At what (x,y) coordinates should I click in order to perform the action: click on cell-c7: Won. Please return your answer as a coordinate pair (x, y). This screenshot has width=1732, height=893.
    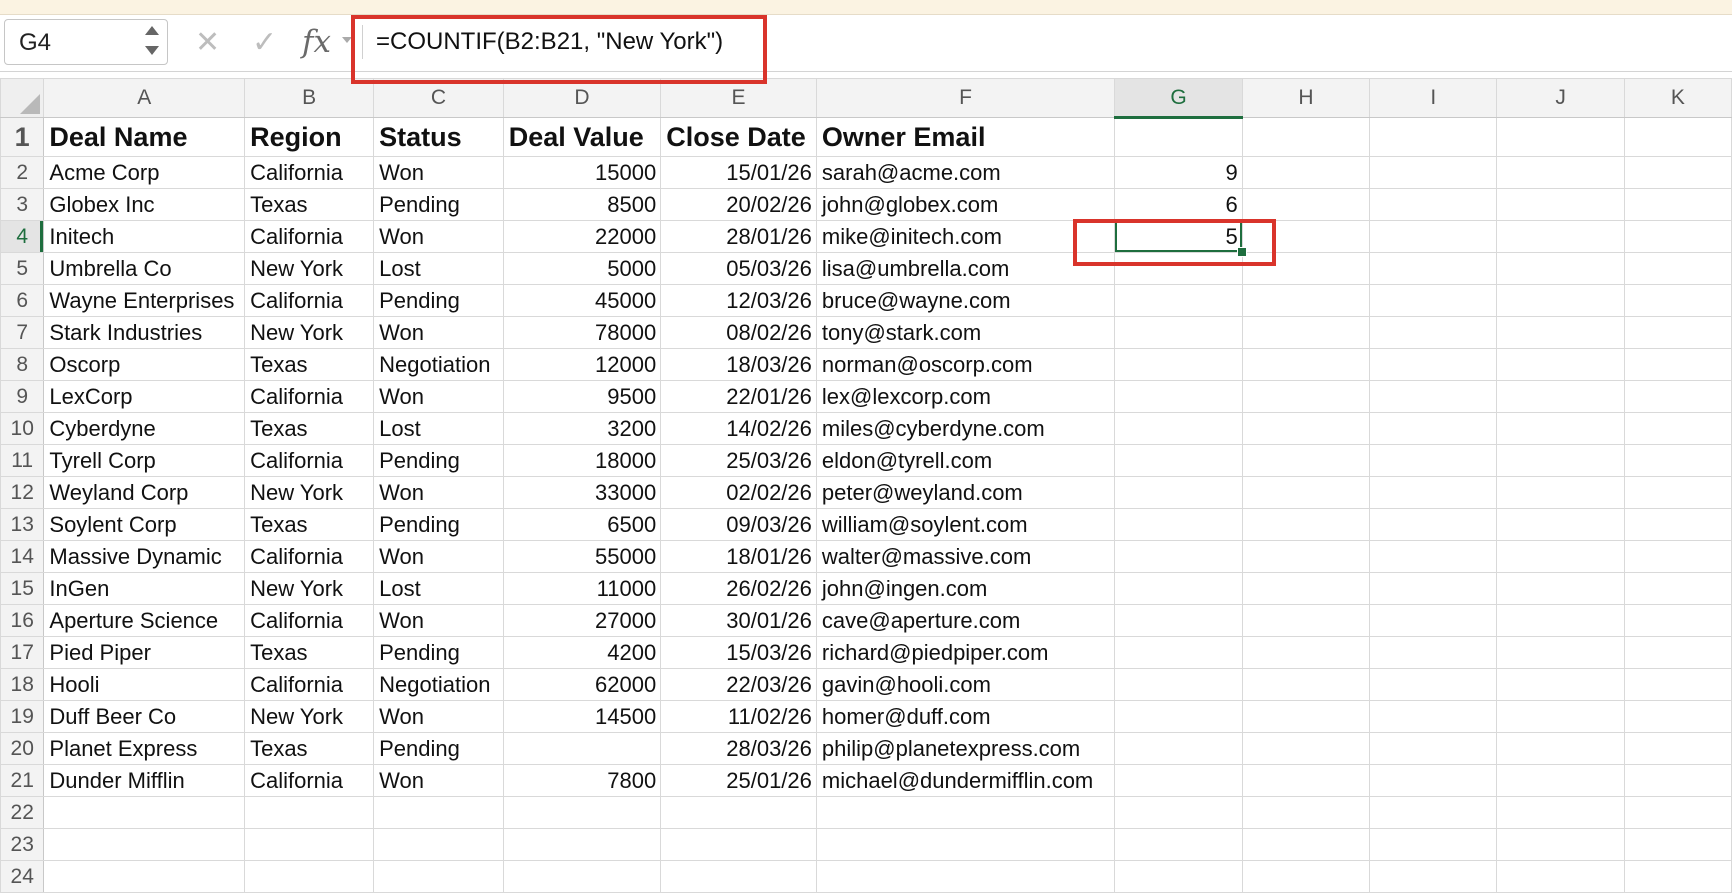
    Looking at the image, I should click on (438, 332).